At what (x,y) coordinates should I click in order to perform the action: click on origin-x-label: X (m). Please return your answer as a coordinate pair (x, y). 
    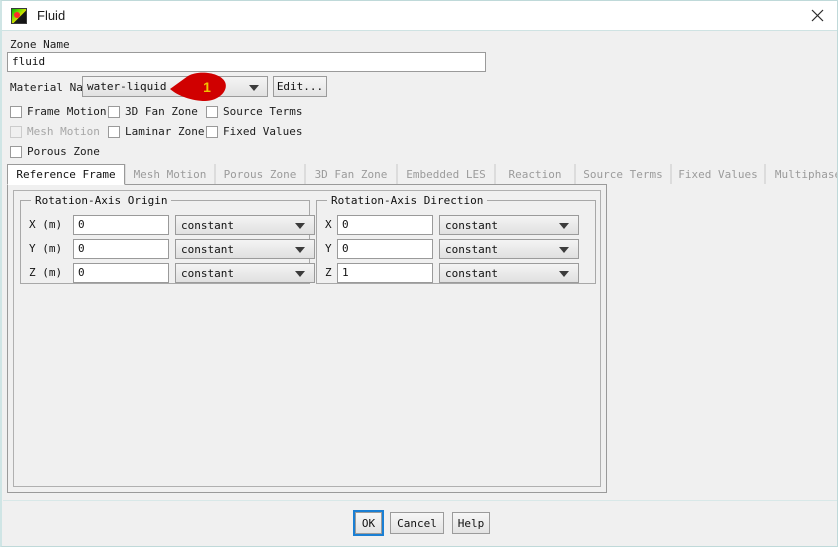
    Looking at the image, I should click on (46, 224).